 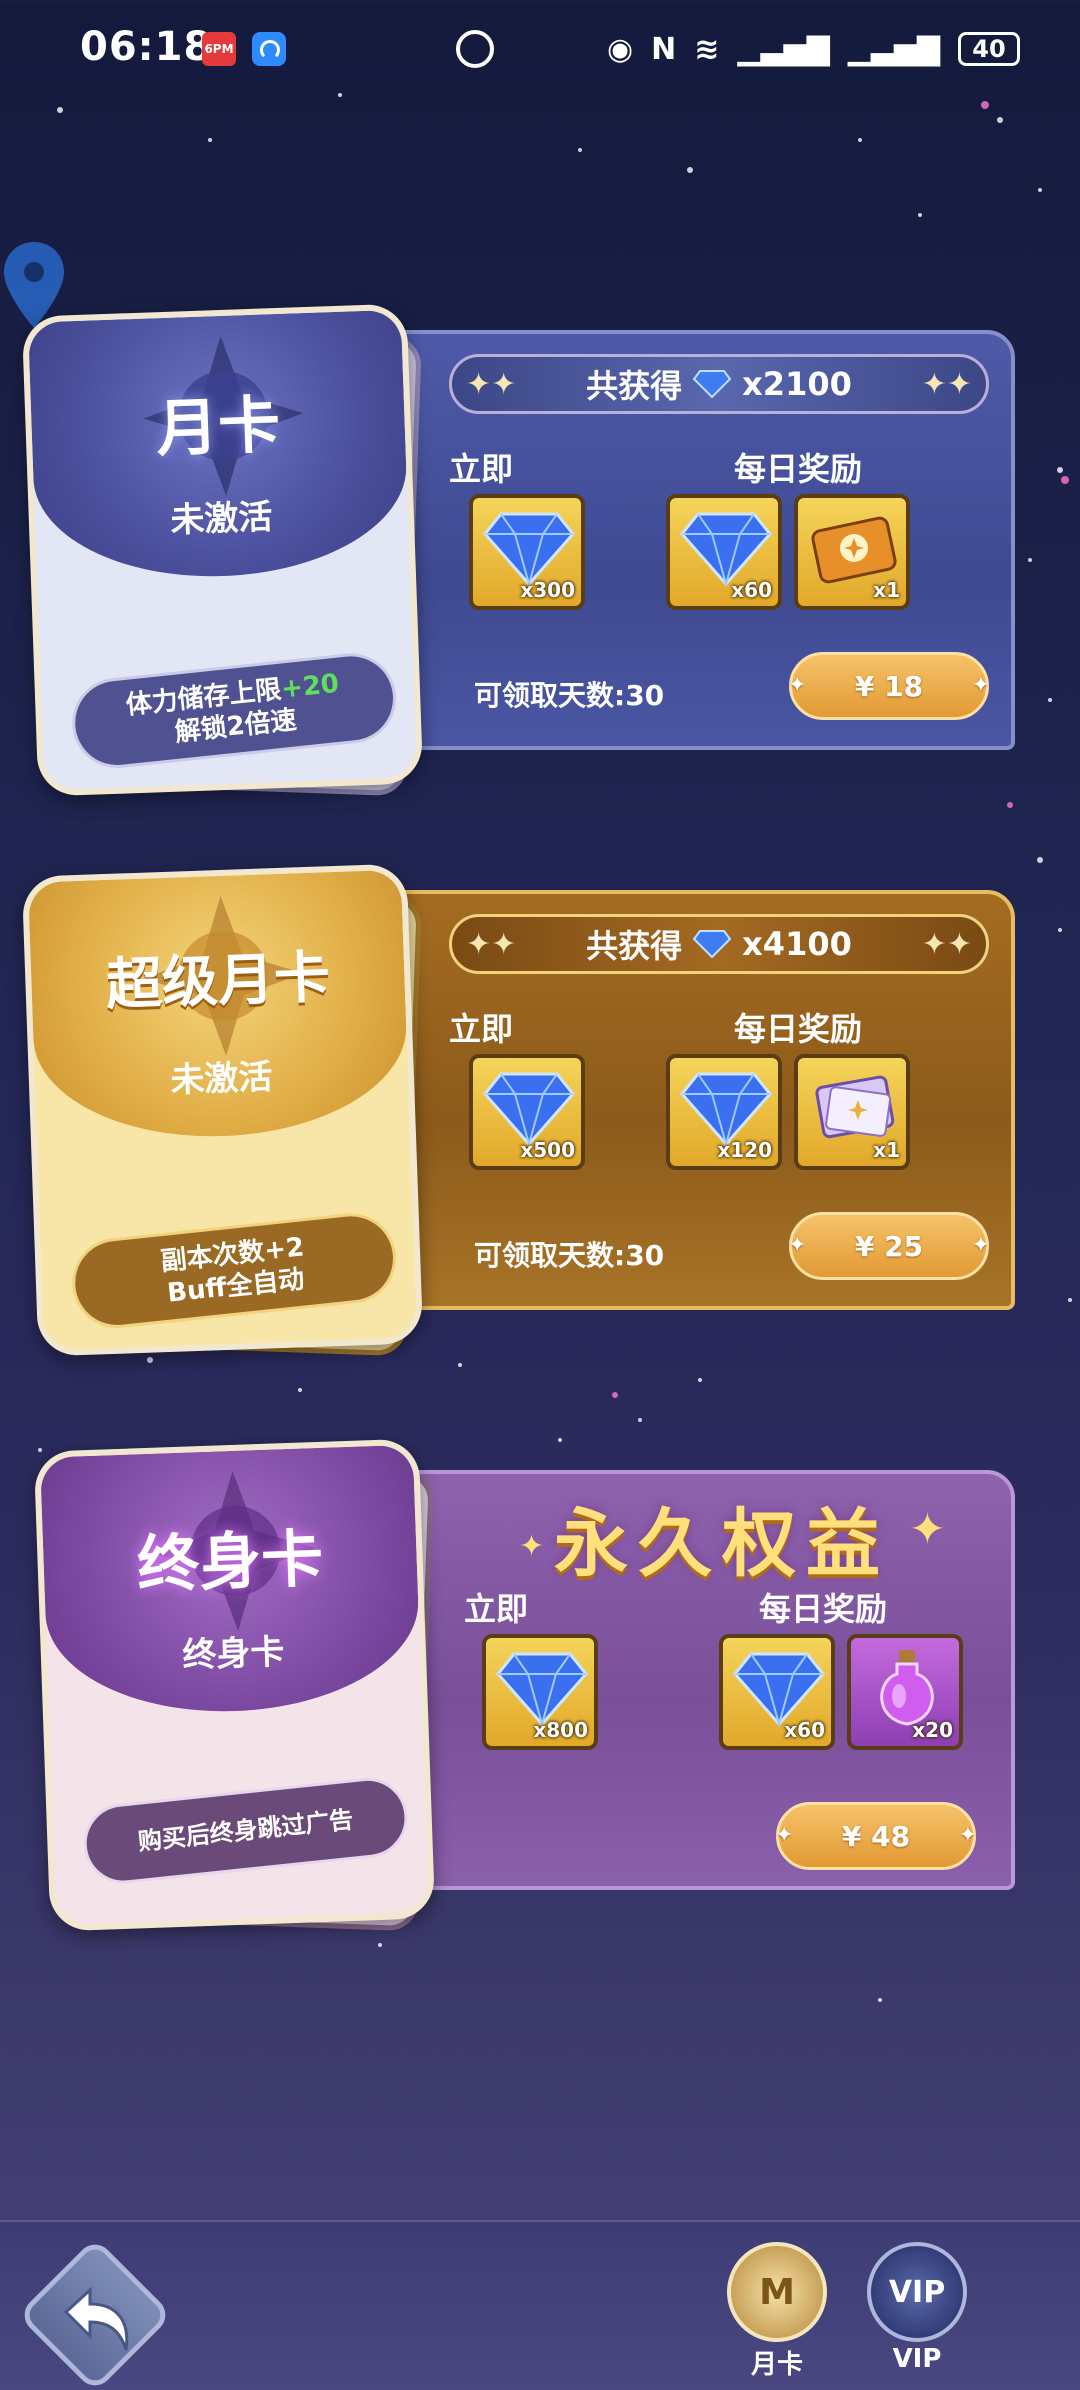 What do you see at coordinates (146, 47) in the screenshot?
I see `status-time: 06:18` at bounding box center [146, 47].